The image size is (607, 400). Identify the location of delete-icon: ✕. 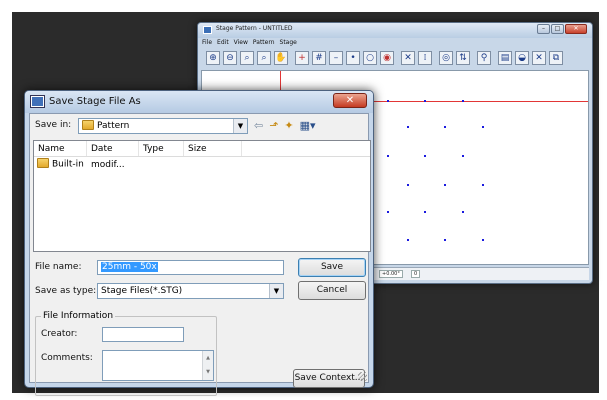
(408, 58).